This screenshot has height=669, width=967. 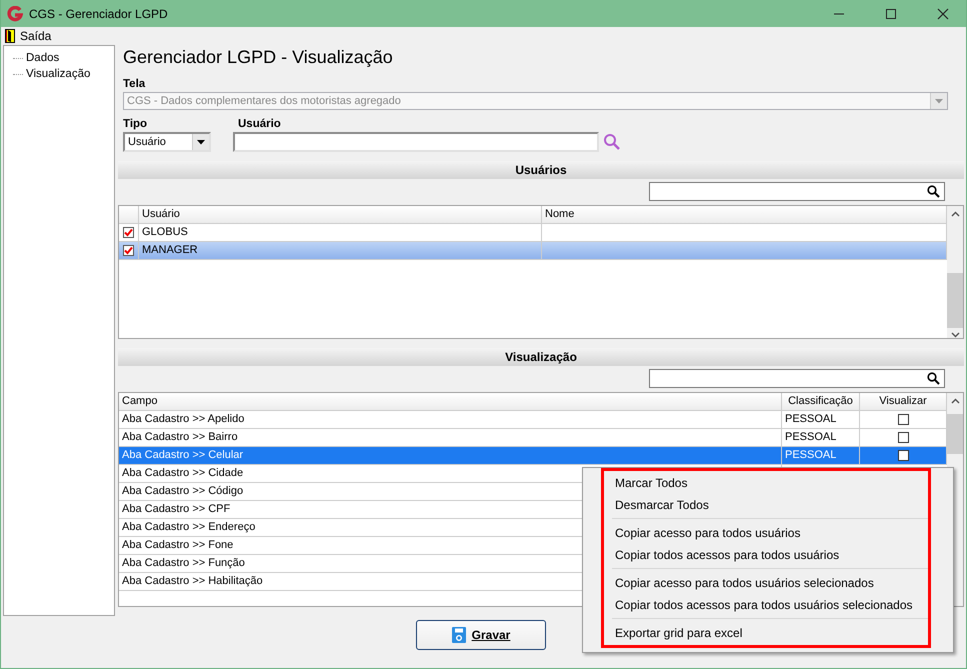 What do you see at coordinates (450, 401) in the screenshot?
I see `column-header: Campo` at bounding box center [450, 401].